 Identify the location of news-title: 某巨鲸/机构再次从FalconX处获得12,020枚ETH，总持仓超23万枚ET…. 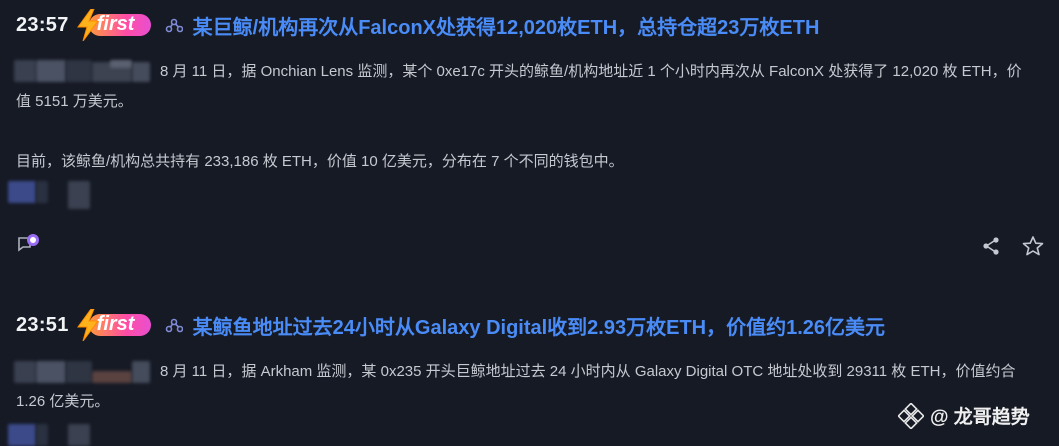
(506, 25).